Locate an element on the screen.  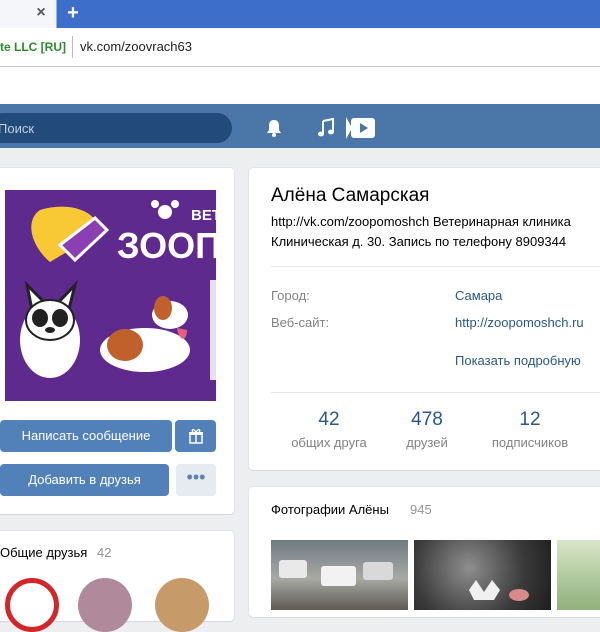
more-actions-button: ••• is located at coordinates (196, 480).